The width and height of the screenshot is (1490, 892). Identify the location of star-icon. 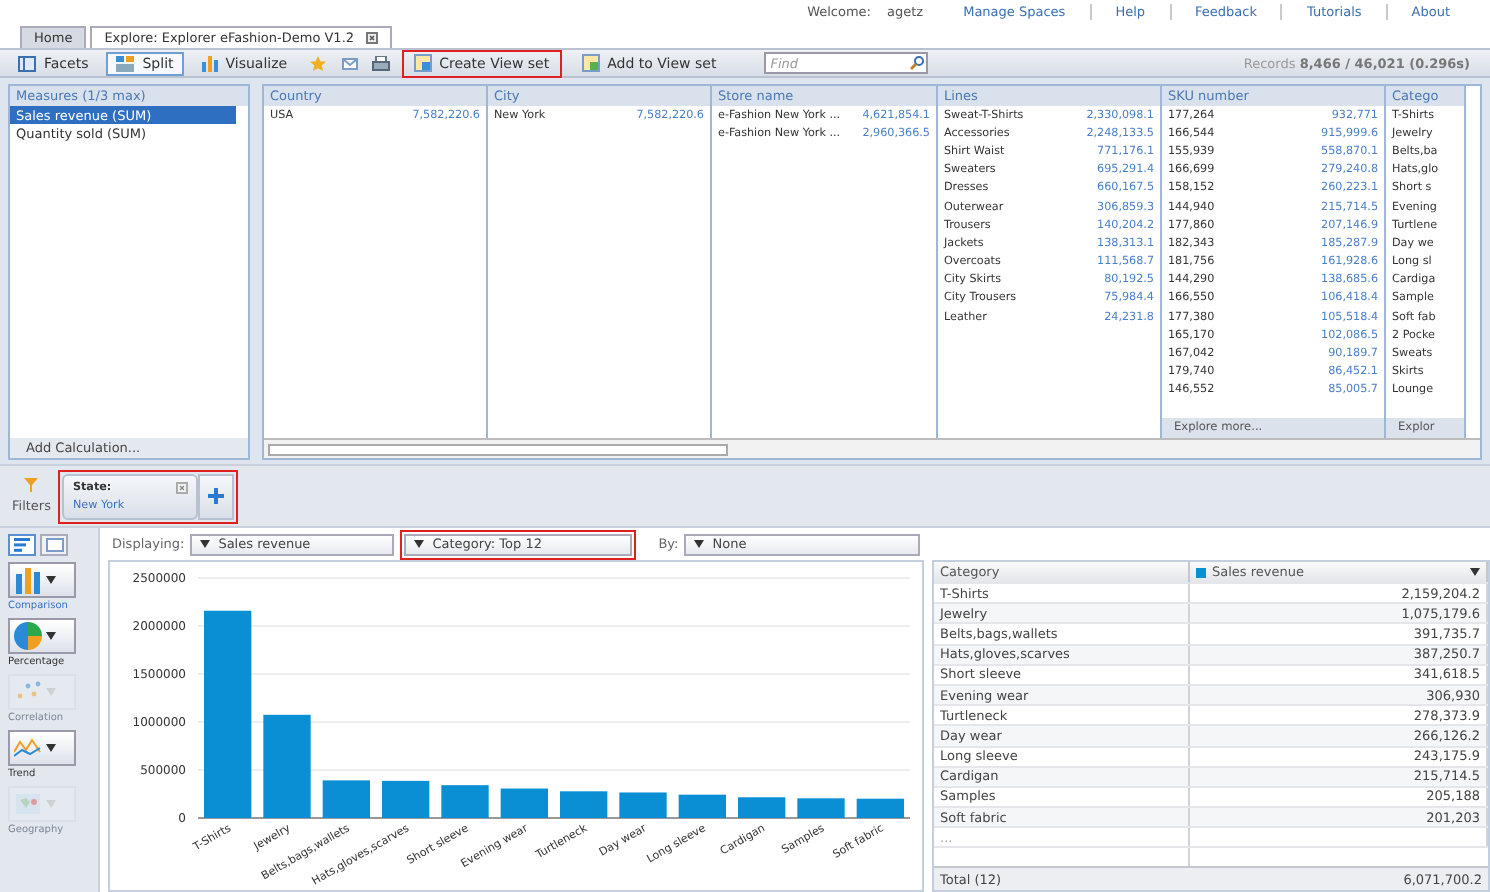
(317, 63).